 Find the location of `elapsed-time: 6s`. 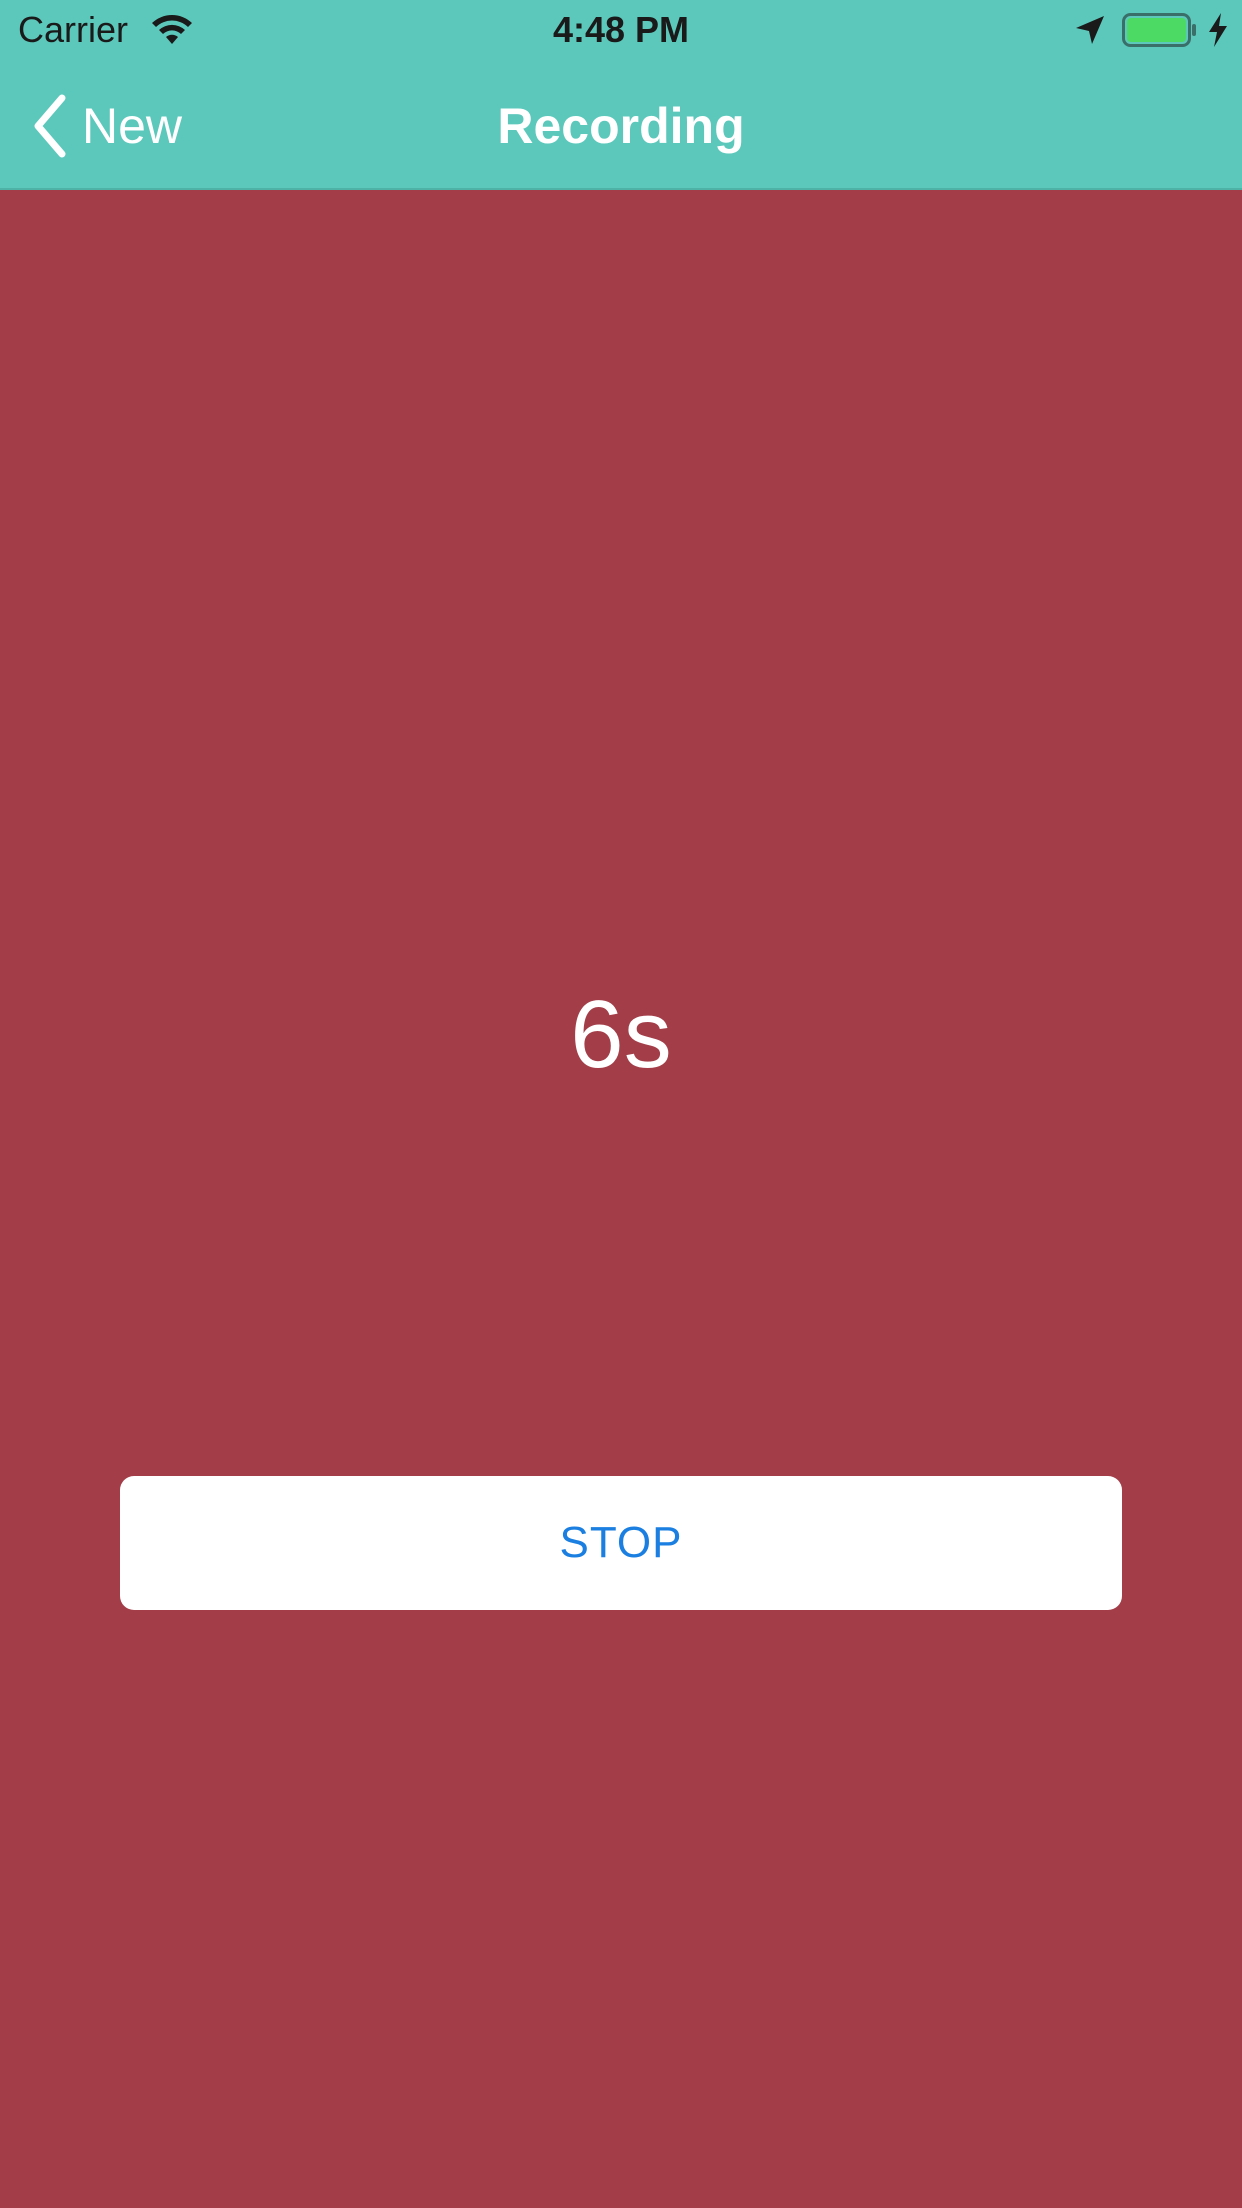

elapsed-time: 6s is located at coordinates (621, 1034).